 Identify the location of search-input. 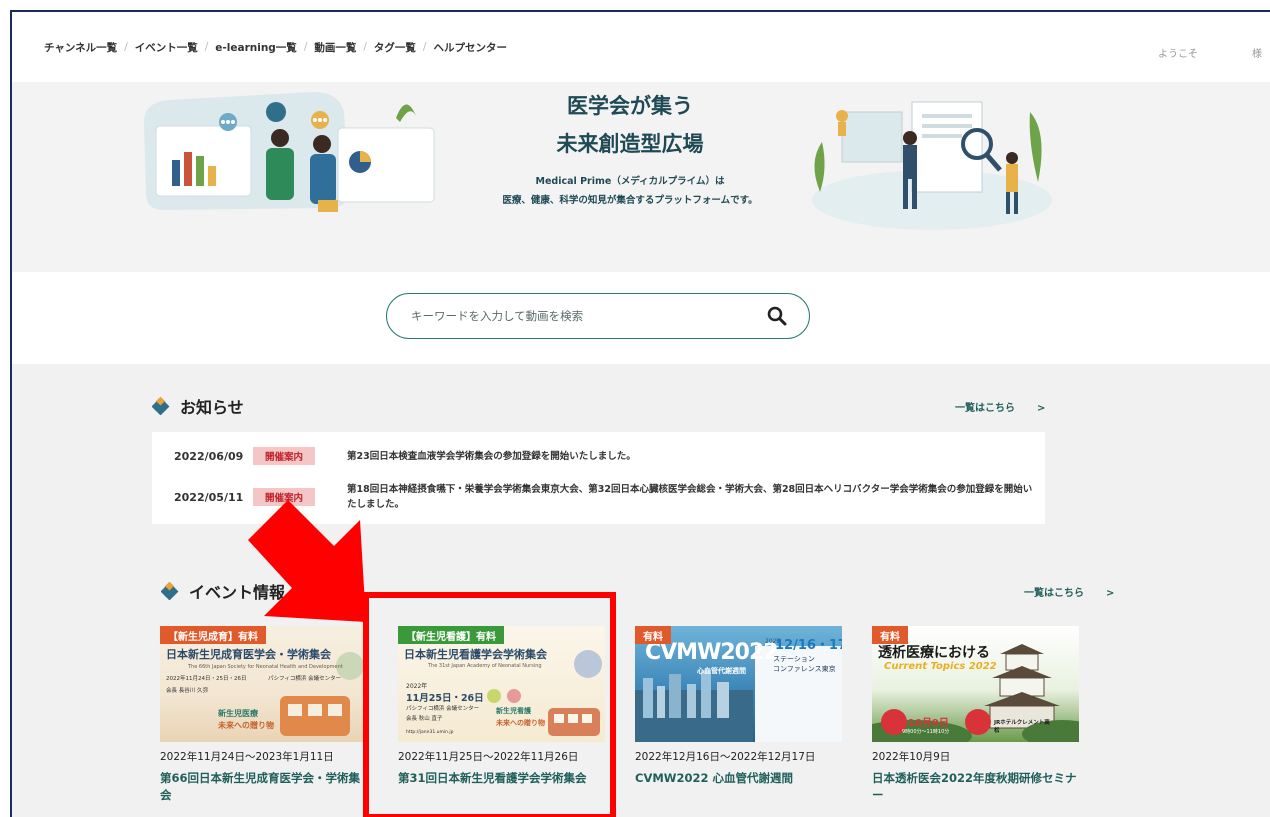
(581, 316).